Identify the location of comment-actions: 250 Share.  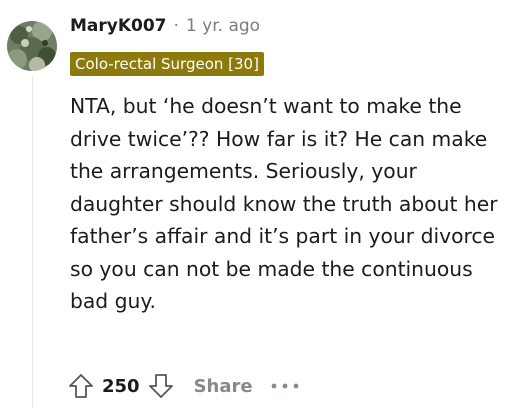
(182, 386).